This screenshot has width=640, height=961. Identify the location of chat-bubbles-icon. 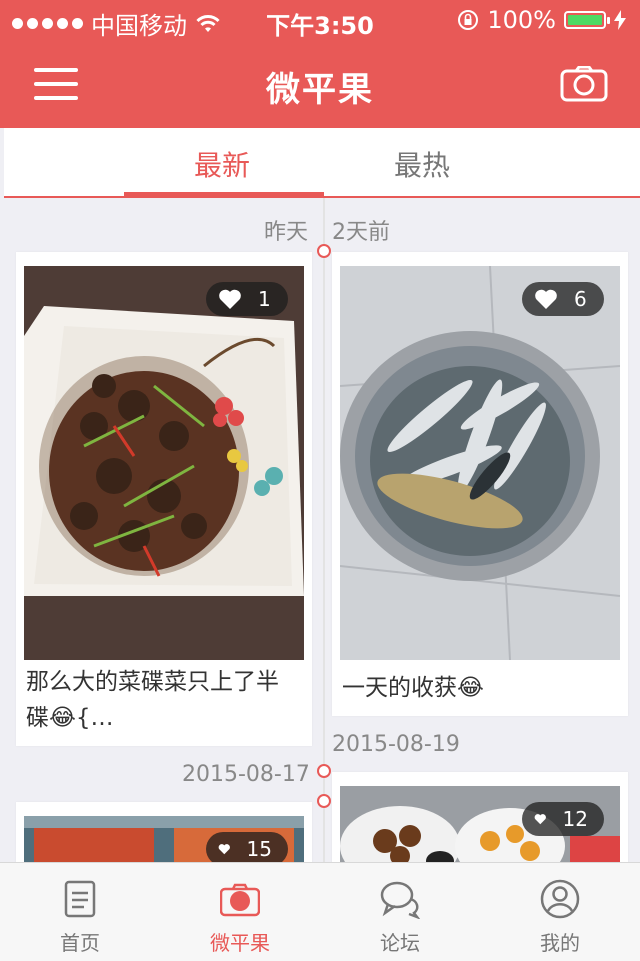
(400, 900).